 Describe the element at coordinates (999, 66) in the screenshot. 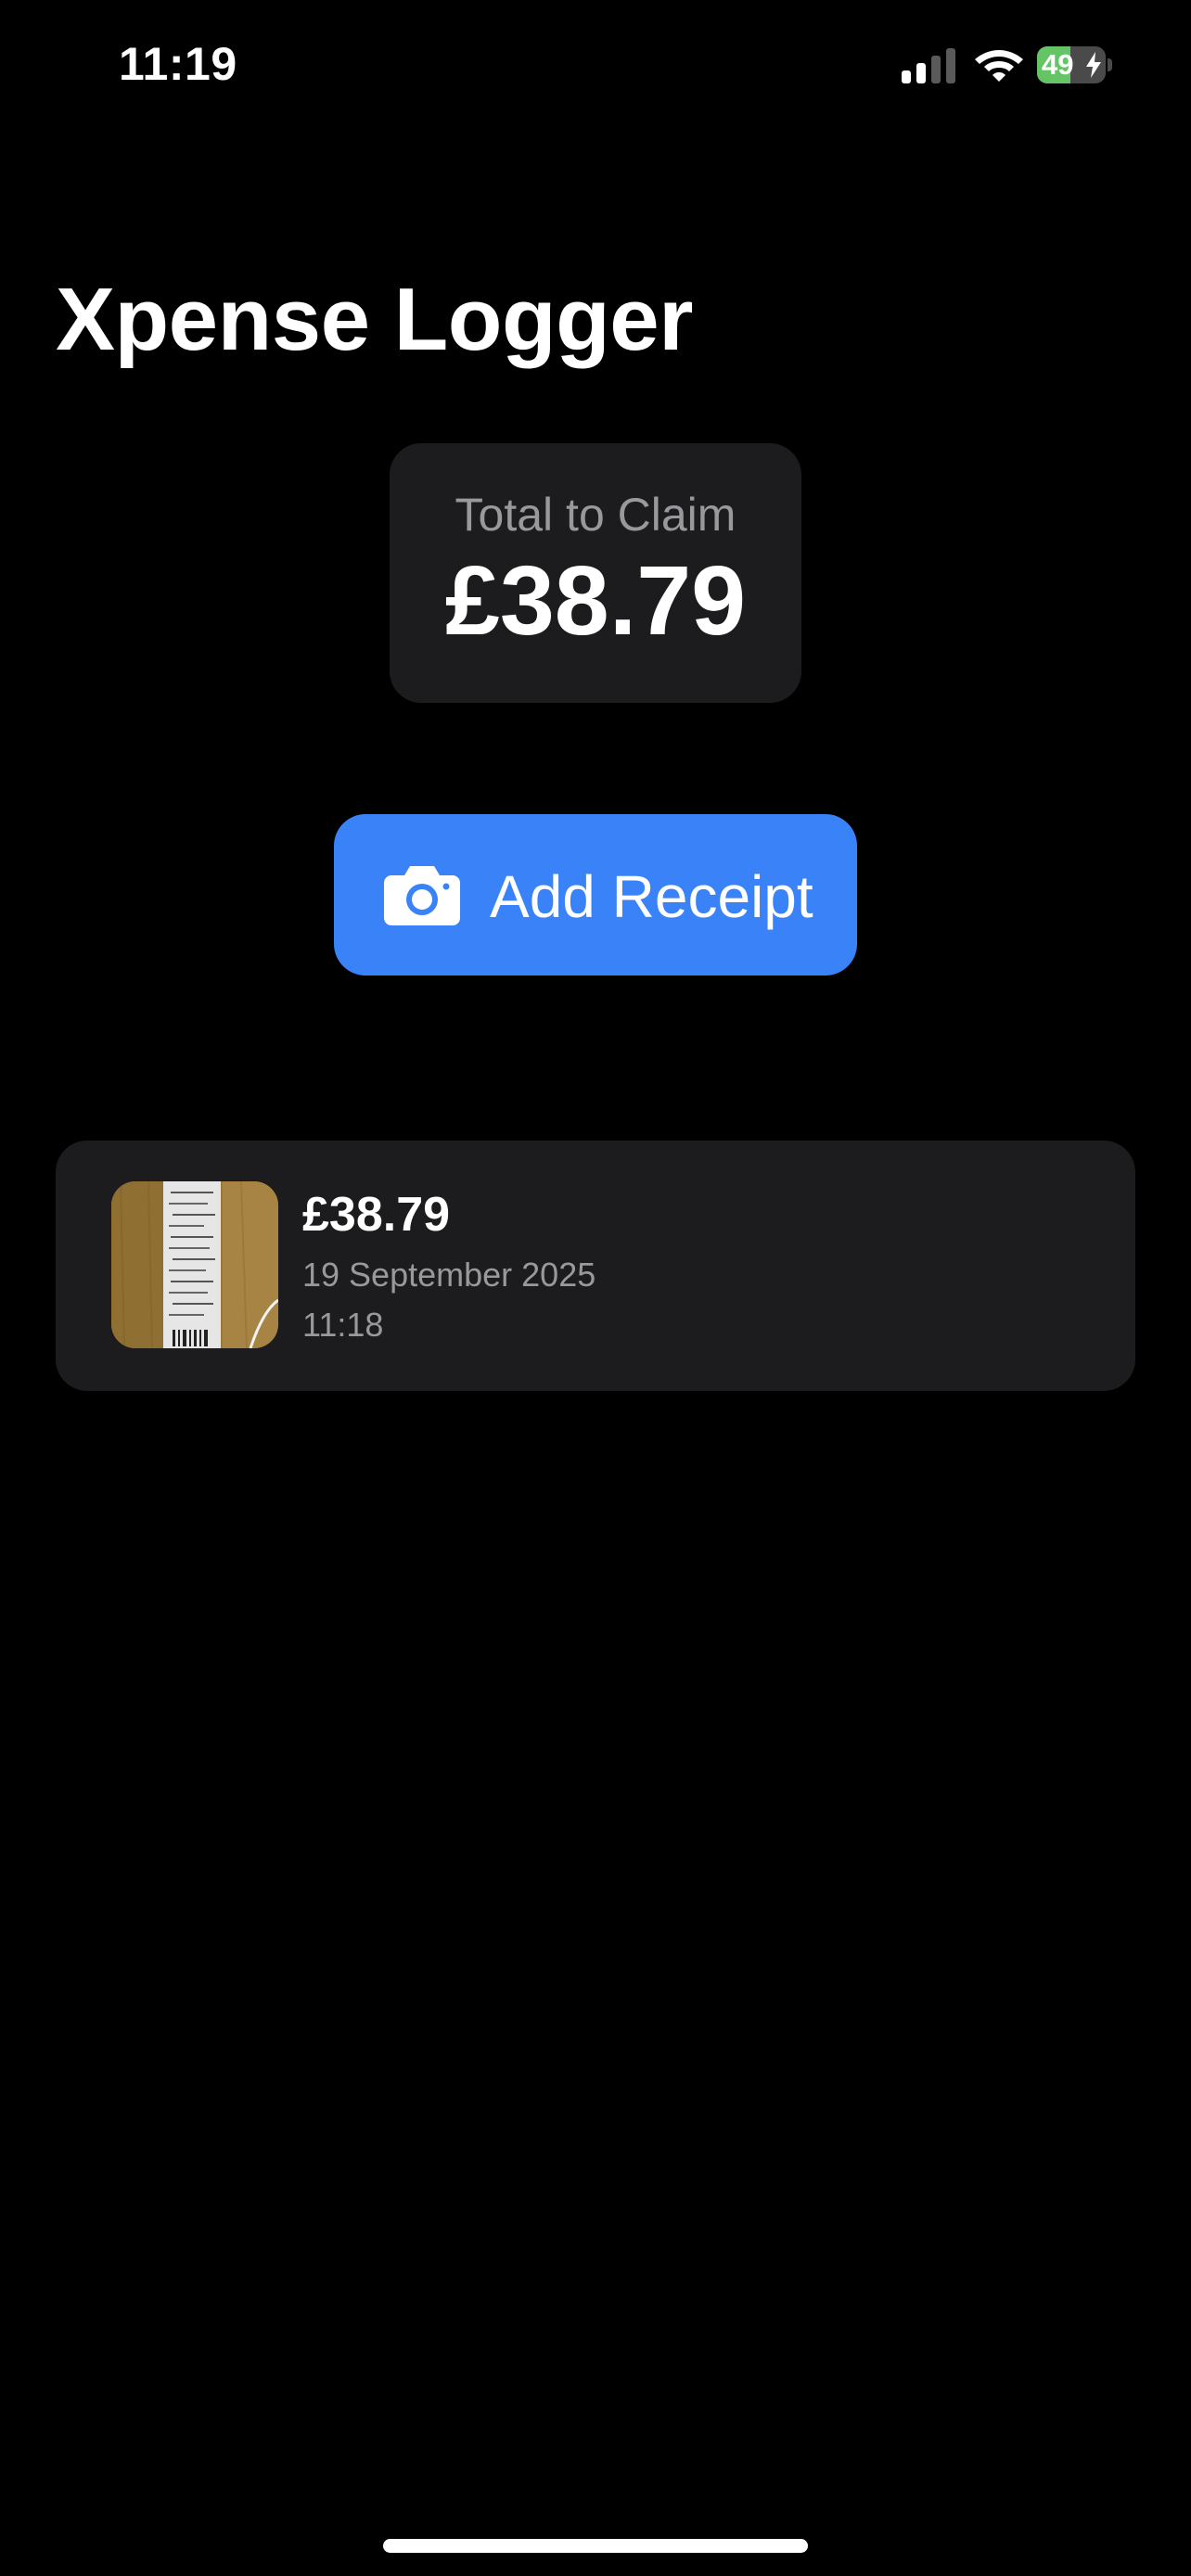

I see `wifi-icon` at that location.